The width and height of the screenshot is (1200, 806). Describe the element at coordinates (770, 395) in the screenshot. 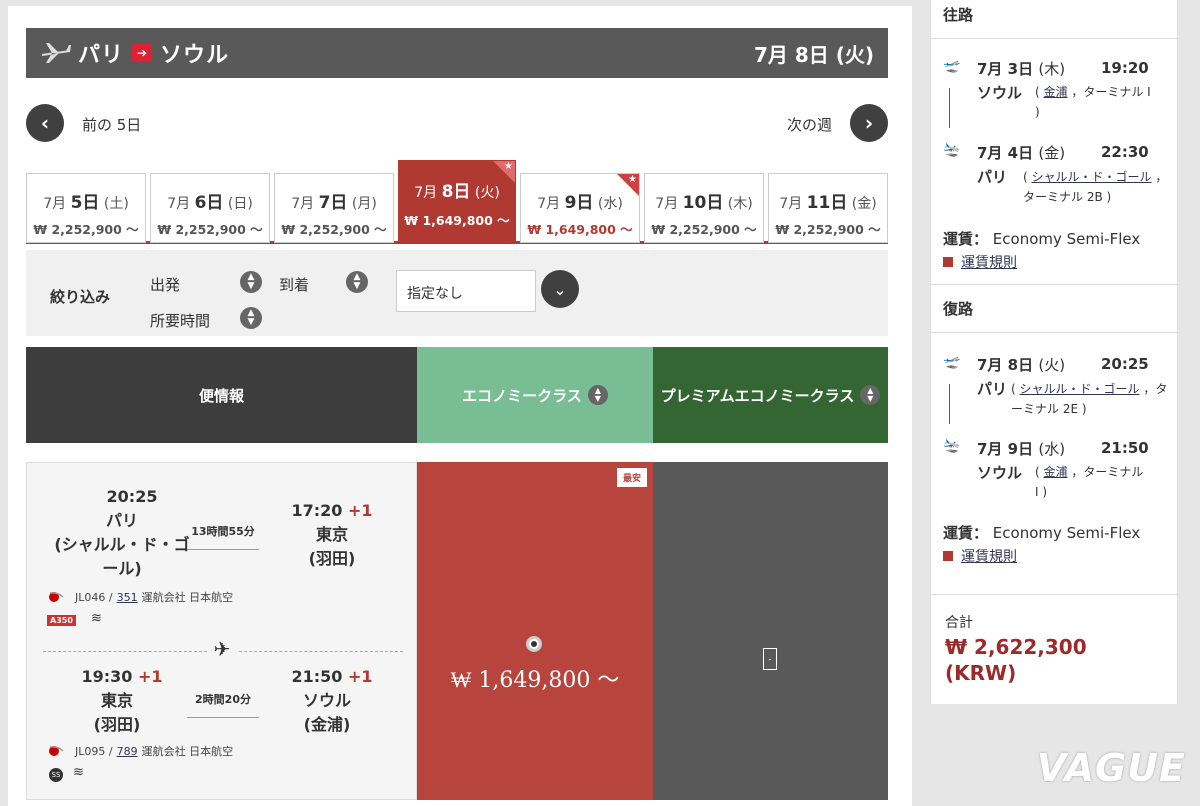

I see `premium-economy-header: プレミアムエコノミークラス ▲ ▼` at that location.